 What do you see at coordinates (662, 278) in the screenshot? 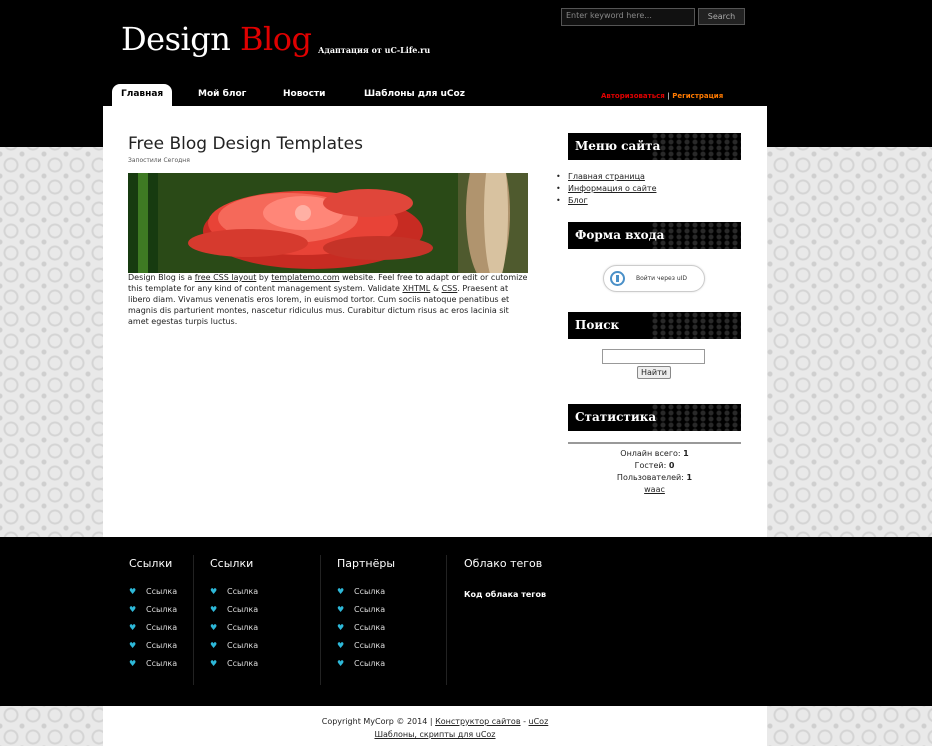
I see `uid-label: Войти через uID` at bounding box center [662, 278].